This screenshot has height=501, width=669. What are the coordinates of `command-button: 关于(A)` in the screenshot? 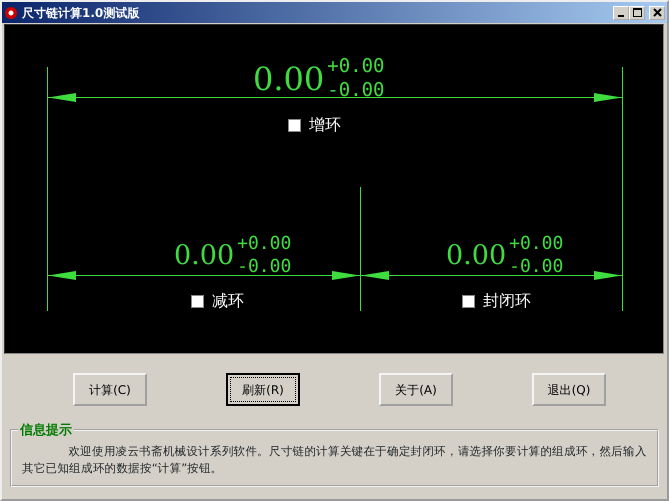 It's located at (416, 389).